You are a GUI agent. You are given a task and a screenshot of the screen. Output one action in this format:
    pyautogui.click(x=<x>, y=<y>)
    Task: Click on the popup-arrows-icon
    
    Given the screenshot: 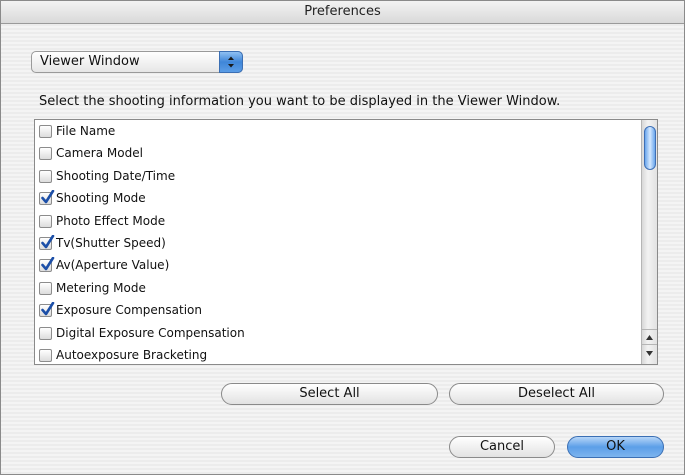 What is the action you would take?
    pyautogui.click(x=231, y=62)
    